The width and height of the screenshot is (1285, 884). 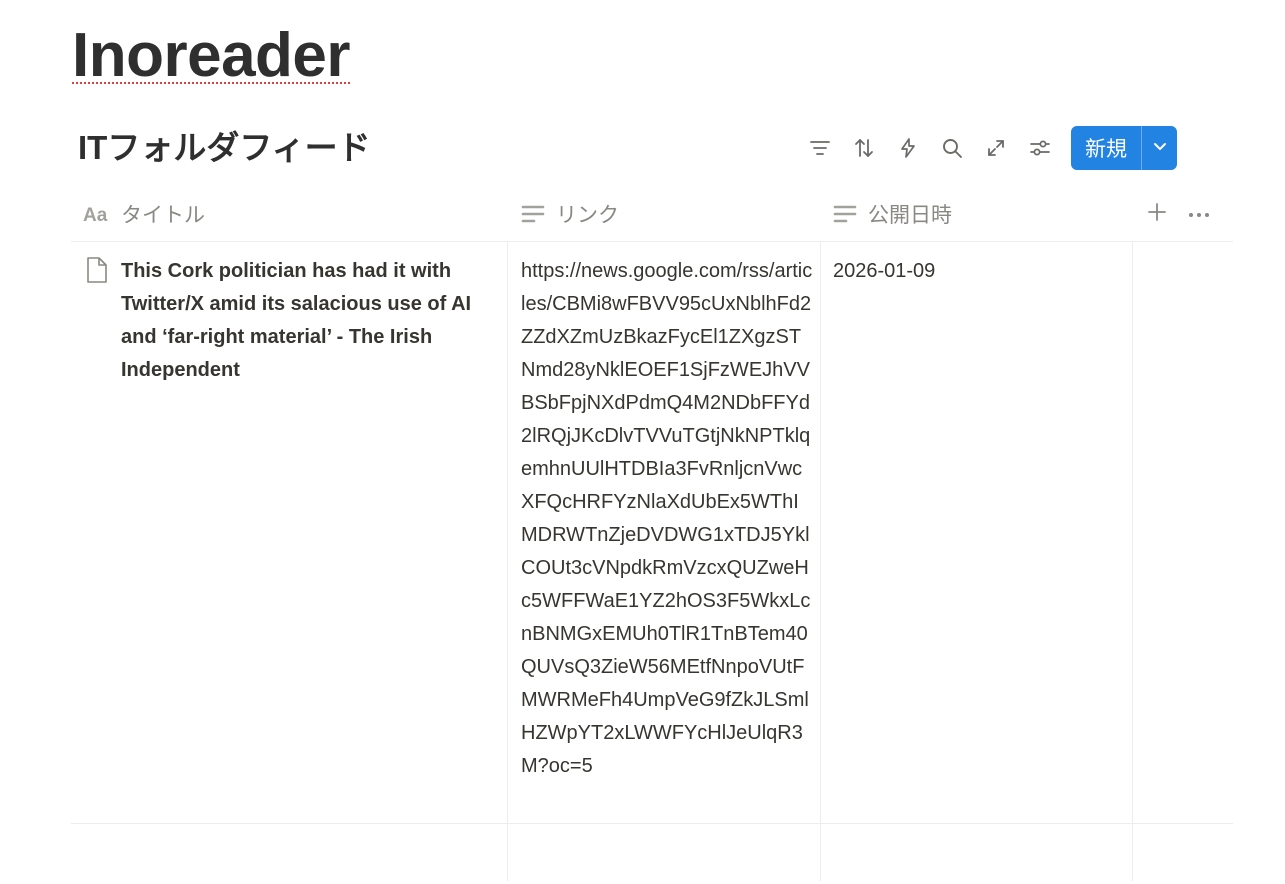 I want to click on column-header-title: Aa タイトル, so click(x=144, y=214).